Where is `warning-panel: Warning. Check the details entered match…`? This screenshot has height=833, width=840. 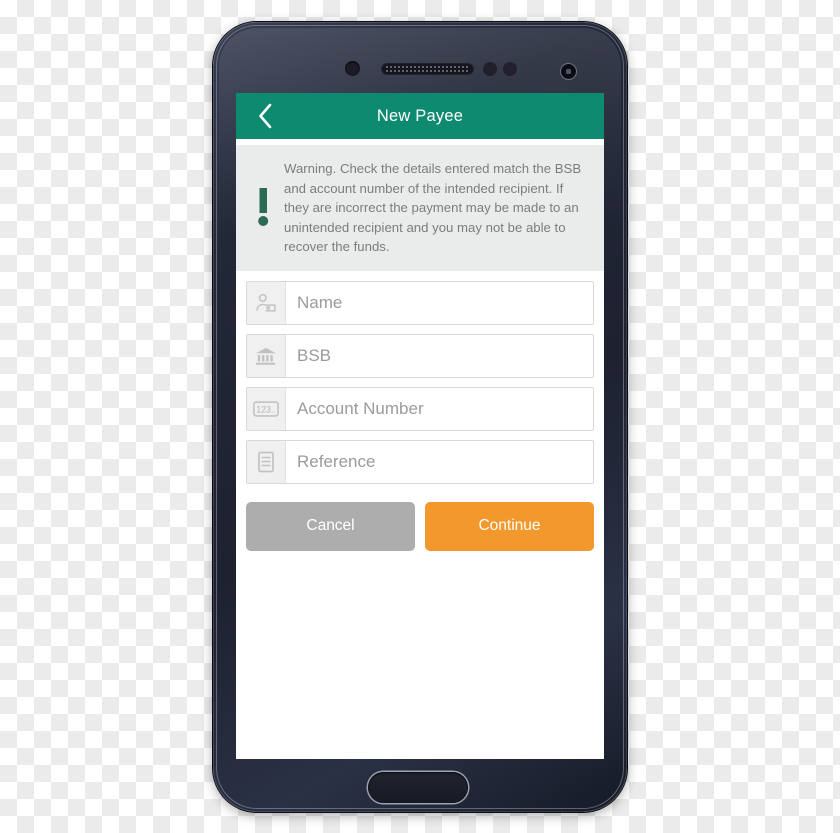 warning-panel: Warning. Check the details entered match… is located at coordinates (420, 208).